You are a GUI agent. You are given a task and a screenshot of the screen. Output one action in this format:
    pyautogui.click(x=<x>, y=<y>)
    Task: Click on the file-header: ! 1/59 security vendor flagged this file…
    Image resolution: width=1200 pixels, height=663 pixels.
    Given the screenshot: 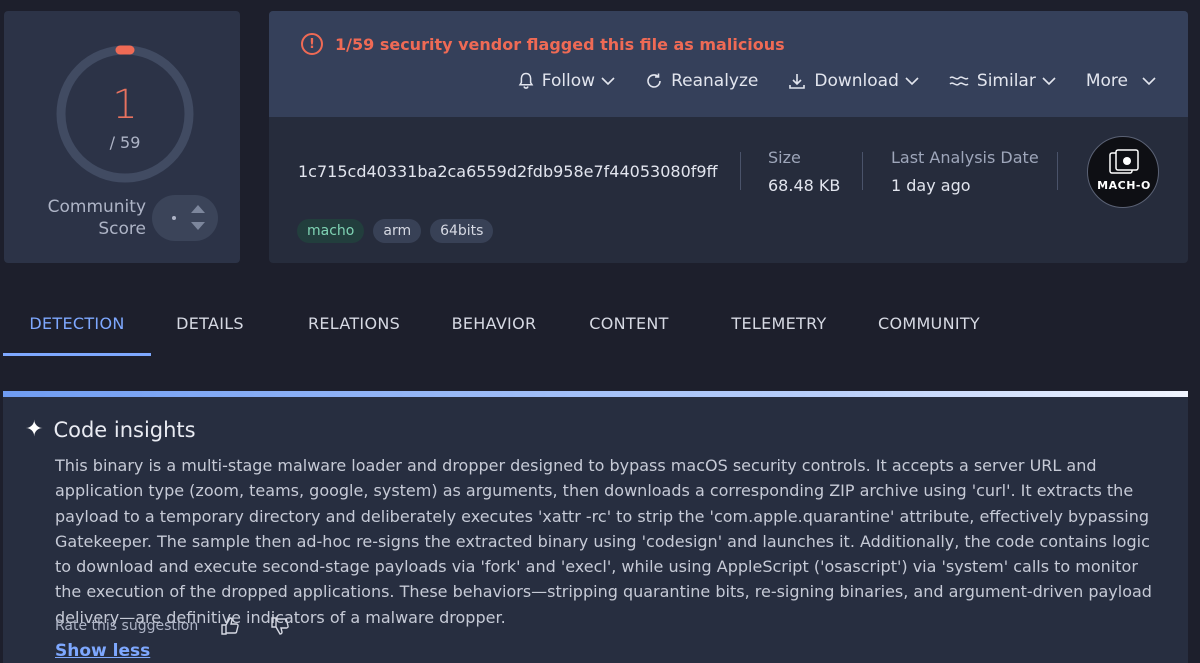 What is the action you would take?
    pyautogui.click(x=728, y=64)
    